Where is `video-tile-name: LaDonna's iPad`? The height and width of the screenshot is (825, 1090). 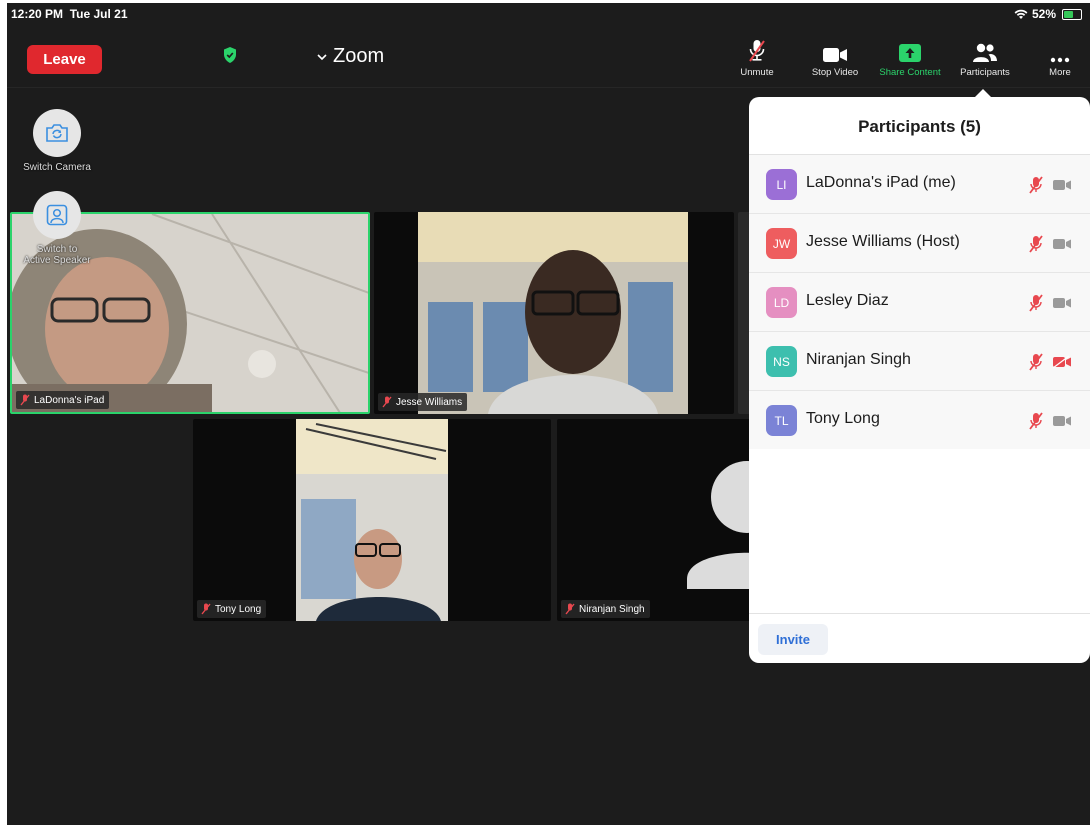
video-tile-name: LaDonna's iPad is located at coordinates (69, 400).